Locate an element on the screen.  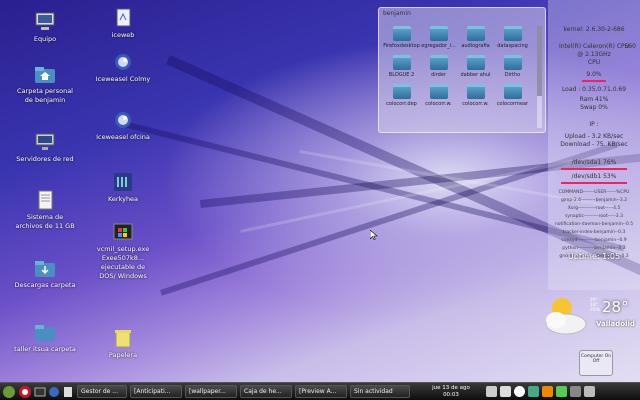
computer-onoff-widget: Computer On Off is located at coordinates (596, 363).